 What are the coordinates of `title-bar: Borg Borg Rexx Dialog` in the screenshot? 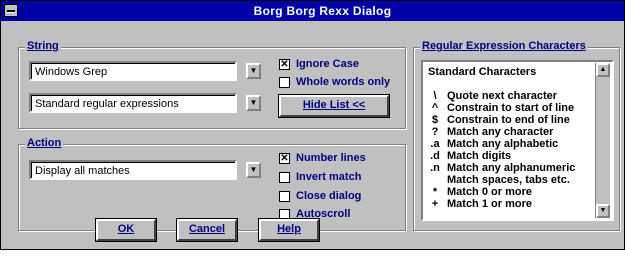 It's located at (312, 11).